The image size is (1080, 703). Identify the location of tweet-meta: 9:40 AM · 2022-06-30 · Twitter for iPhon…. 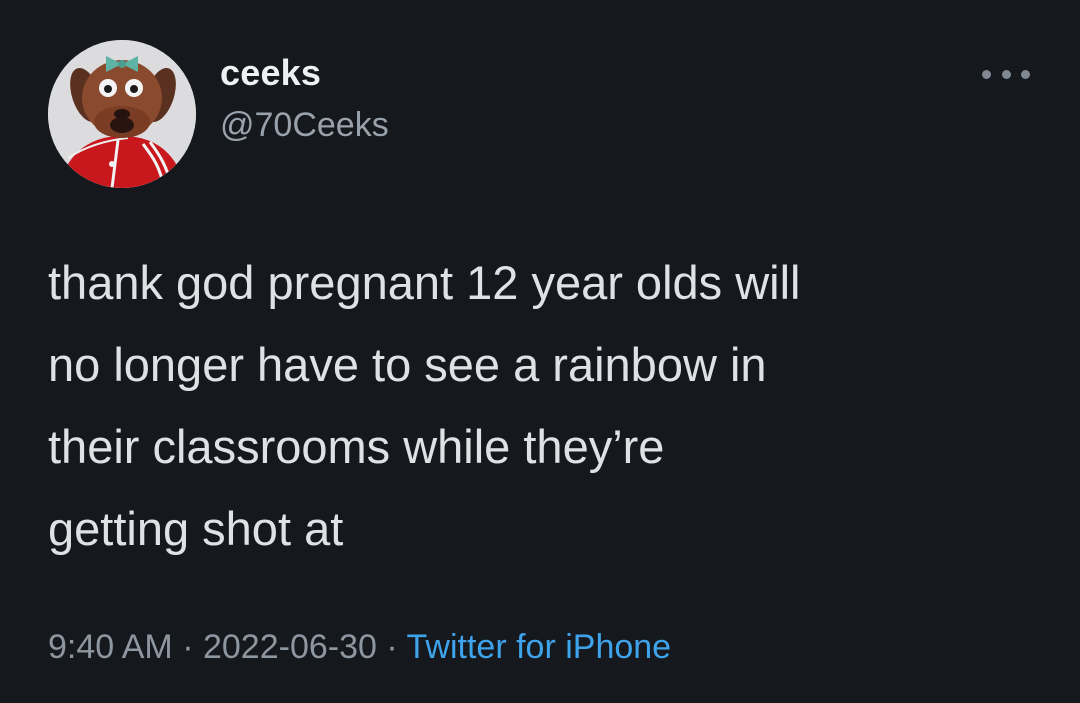
(359, 647).